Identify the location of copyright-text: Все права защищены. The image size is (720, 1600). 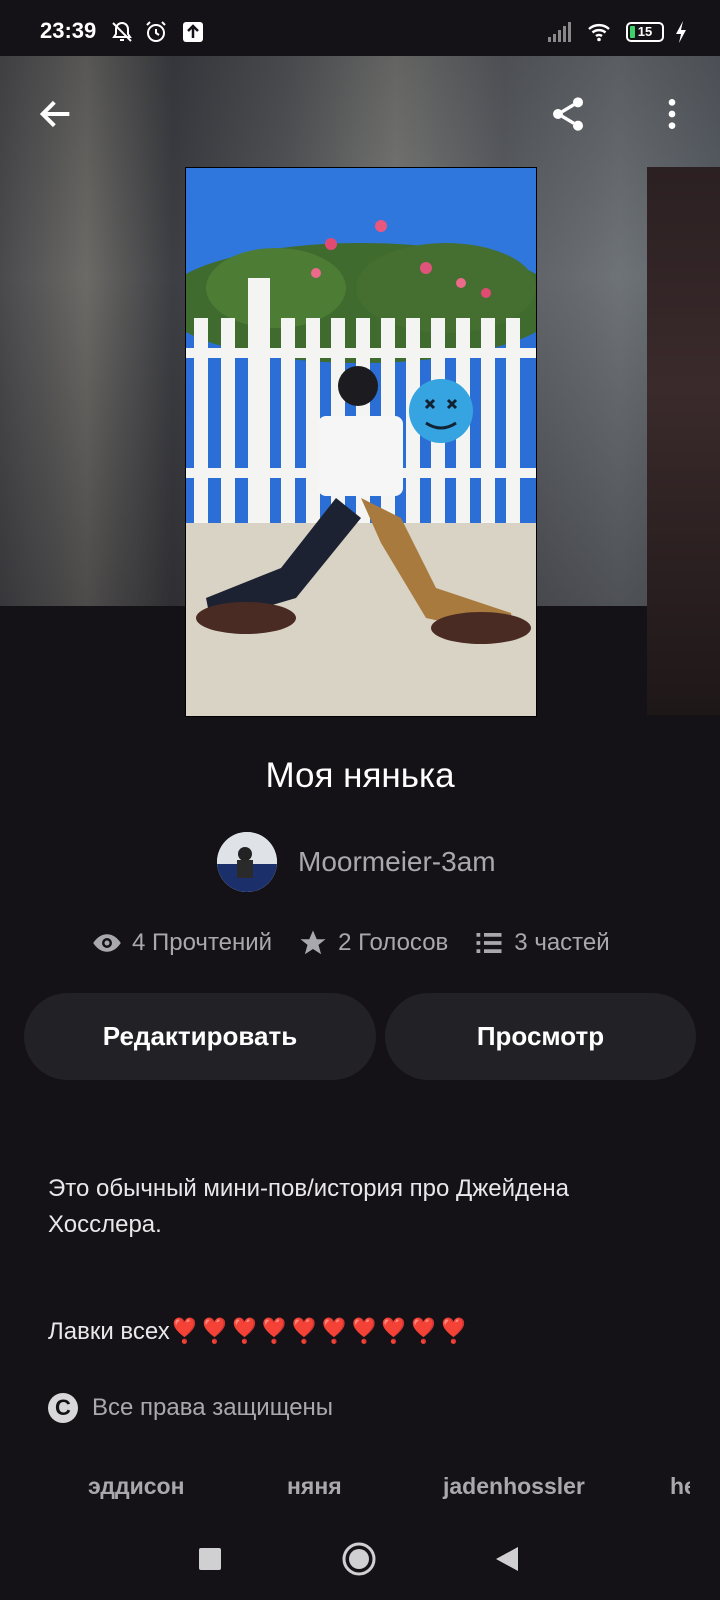
(213, 1407).